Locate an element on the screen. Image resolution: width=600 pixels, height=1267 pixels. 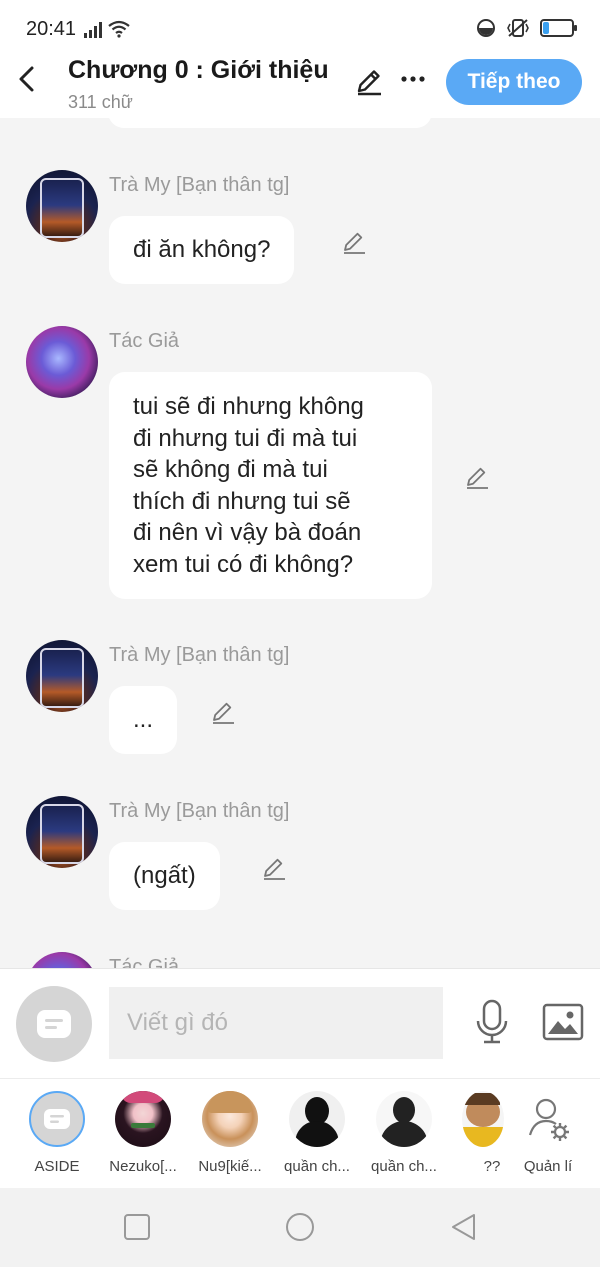
back-nav-icon is located at coordinates (464, 1227).